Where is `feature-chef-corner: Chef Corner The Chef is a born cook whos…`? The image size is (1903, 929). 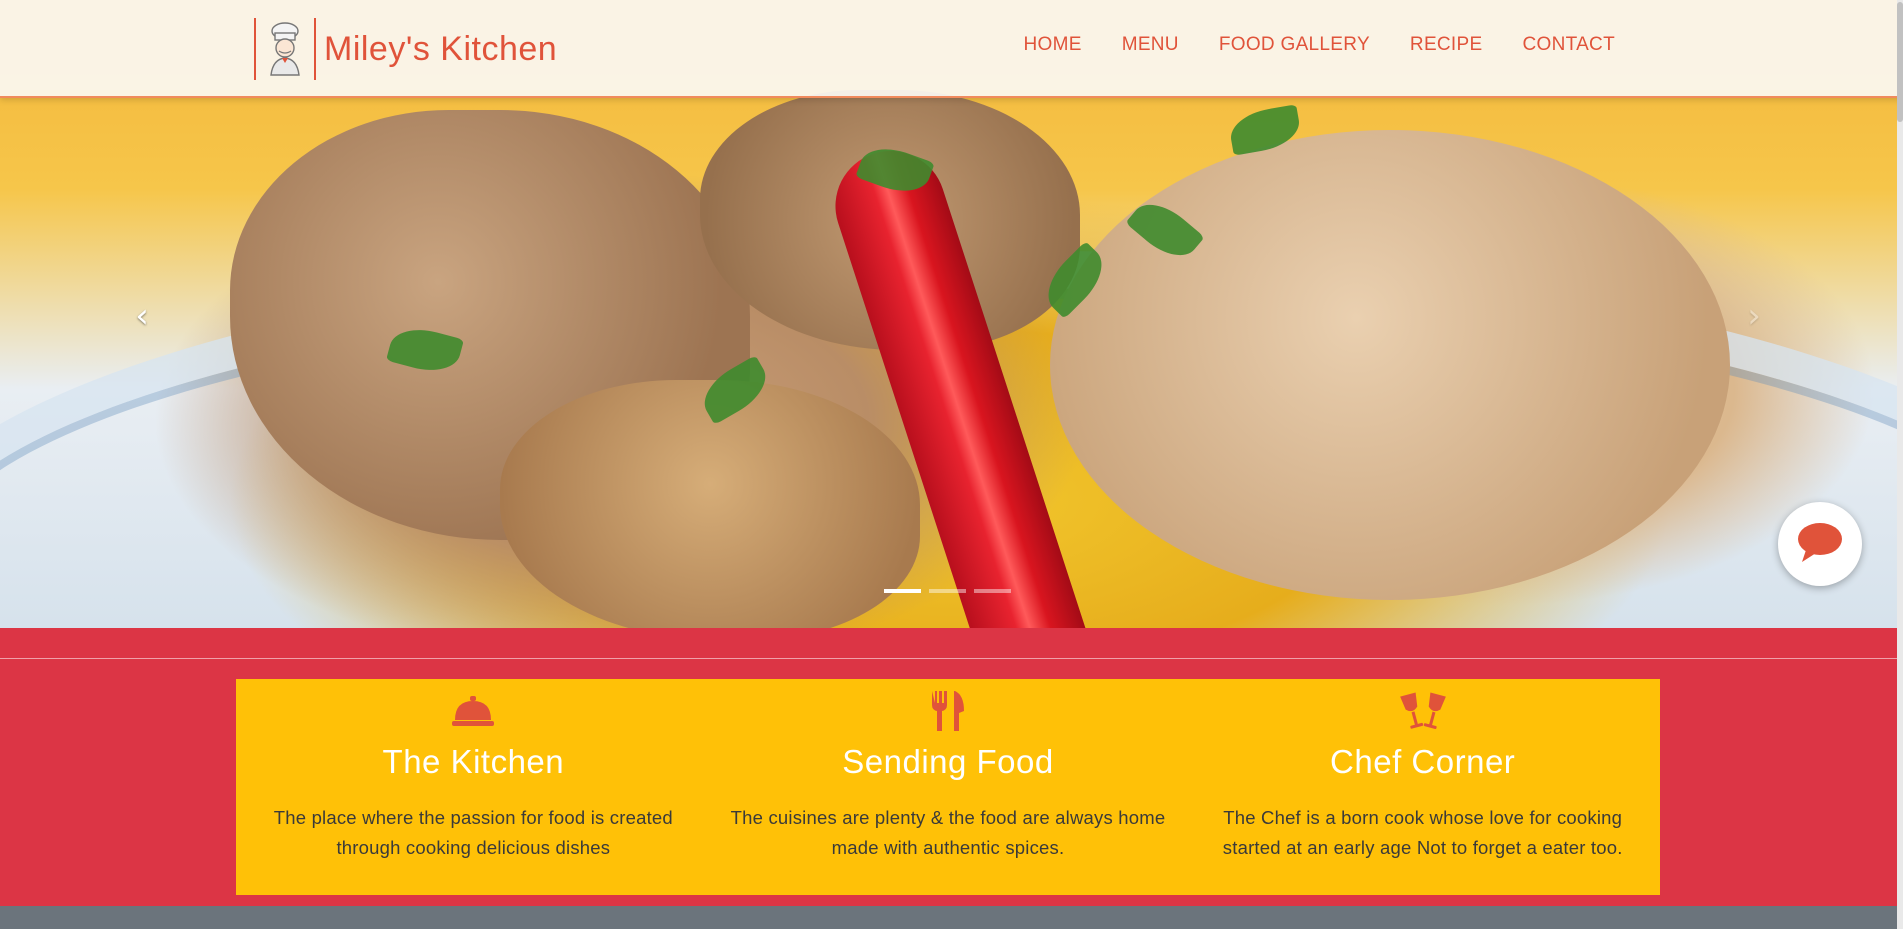 feature-chef-corner: Chef Corner The Chef is a born cook whos… is located at coordinates (1422, 787).